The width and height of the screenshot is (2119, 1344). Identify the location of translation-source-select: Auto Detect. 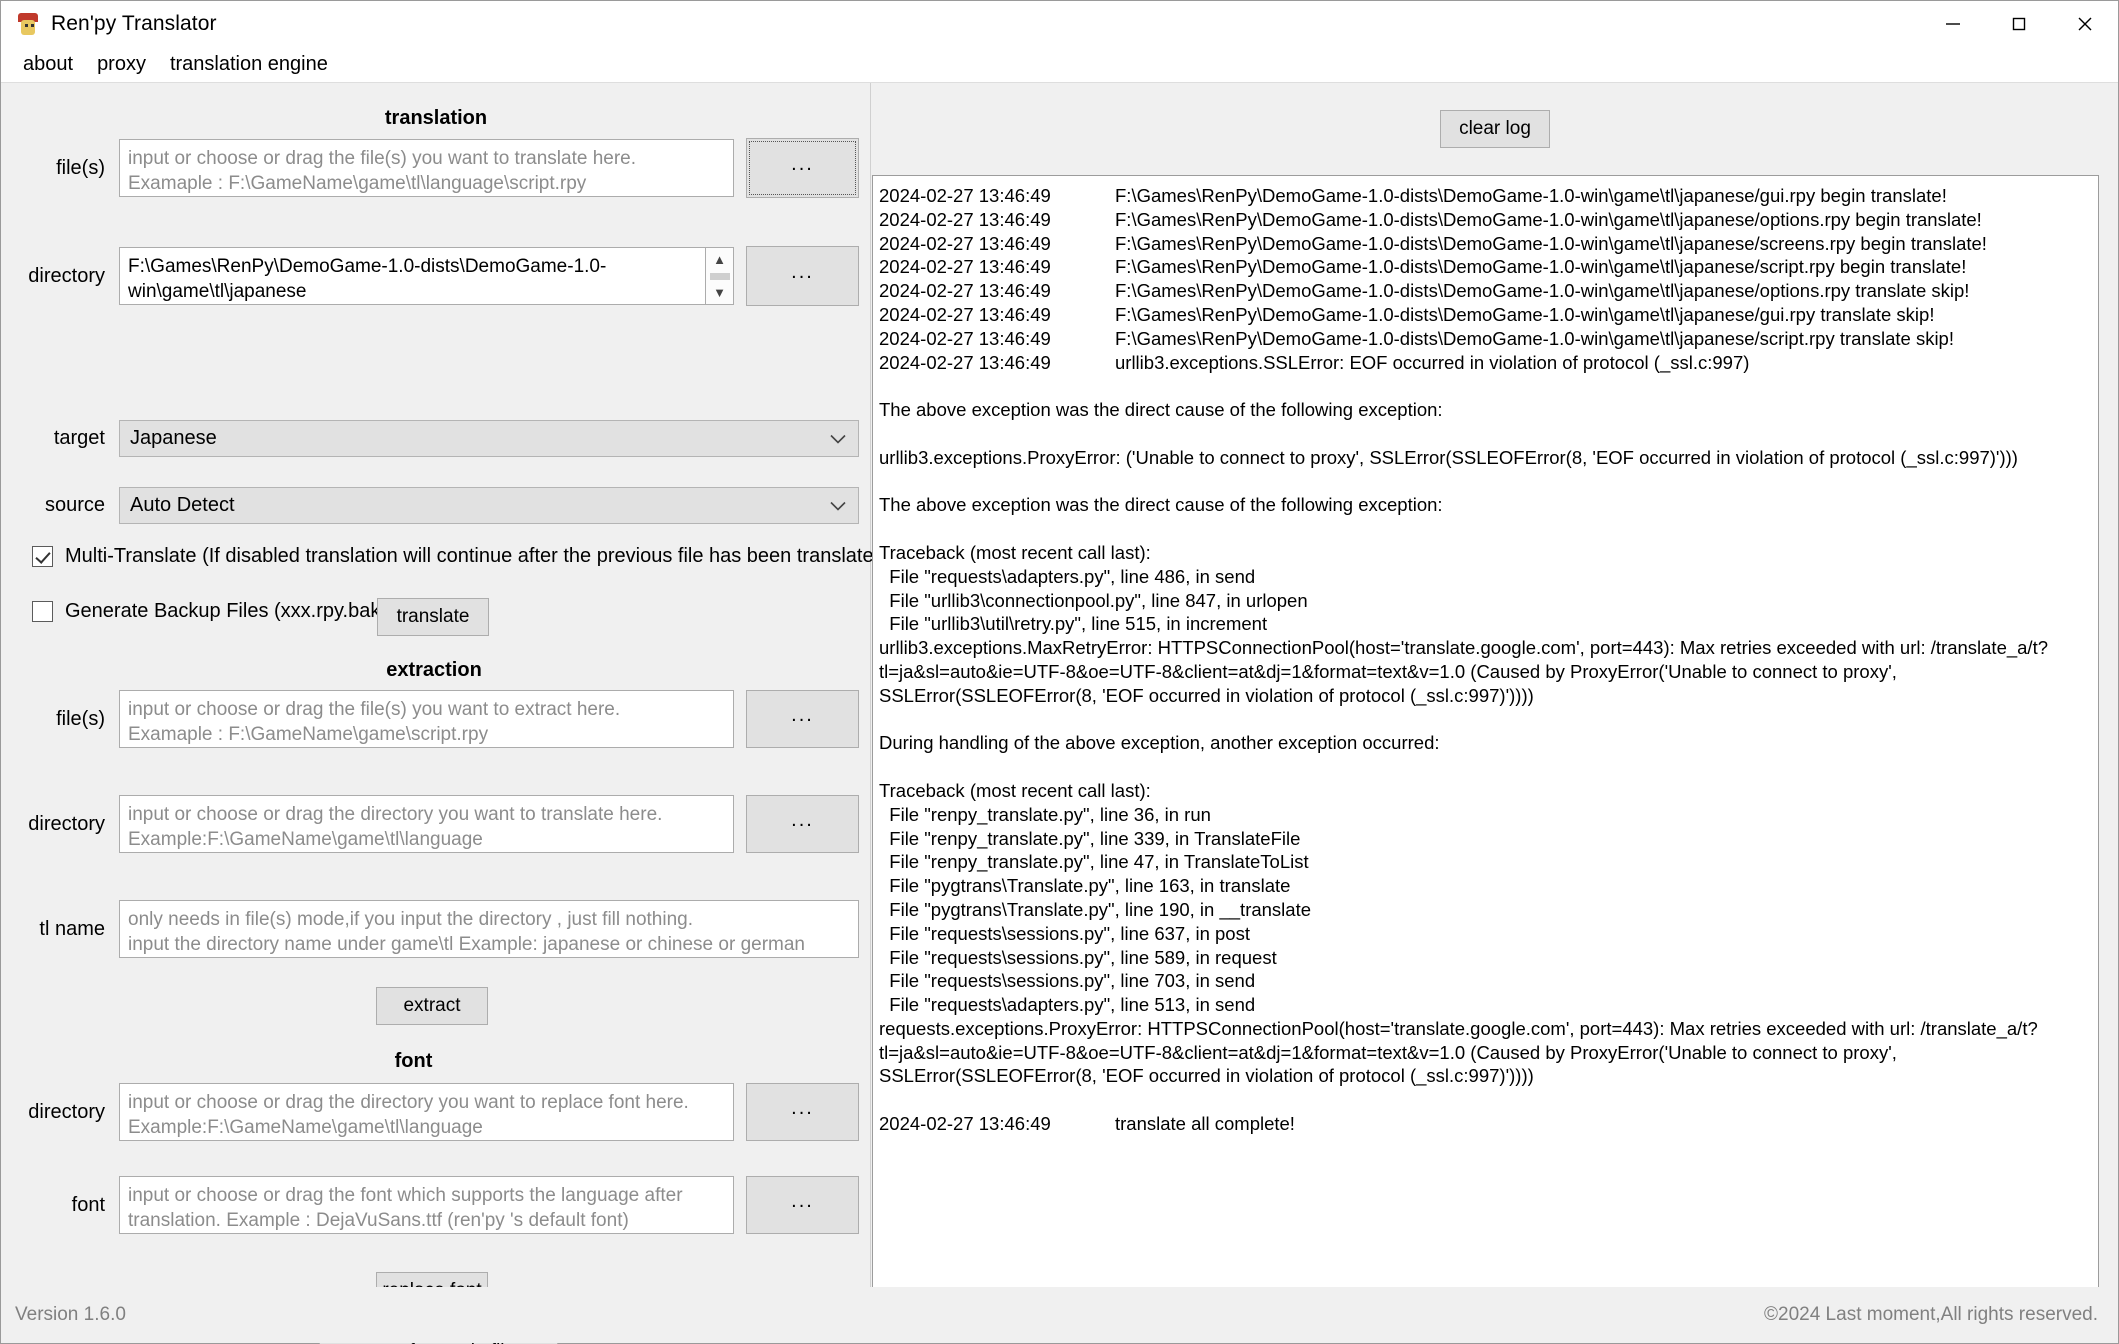
(489, 505).